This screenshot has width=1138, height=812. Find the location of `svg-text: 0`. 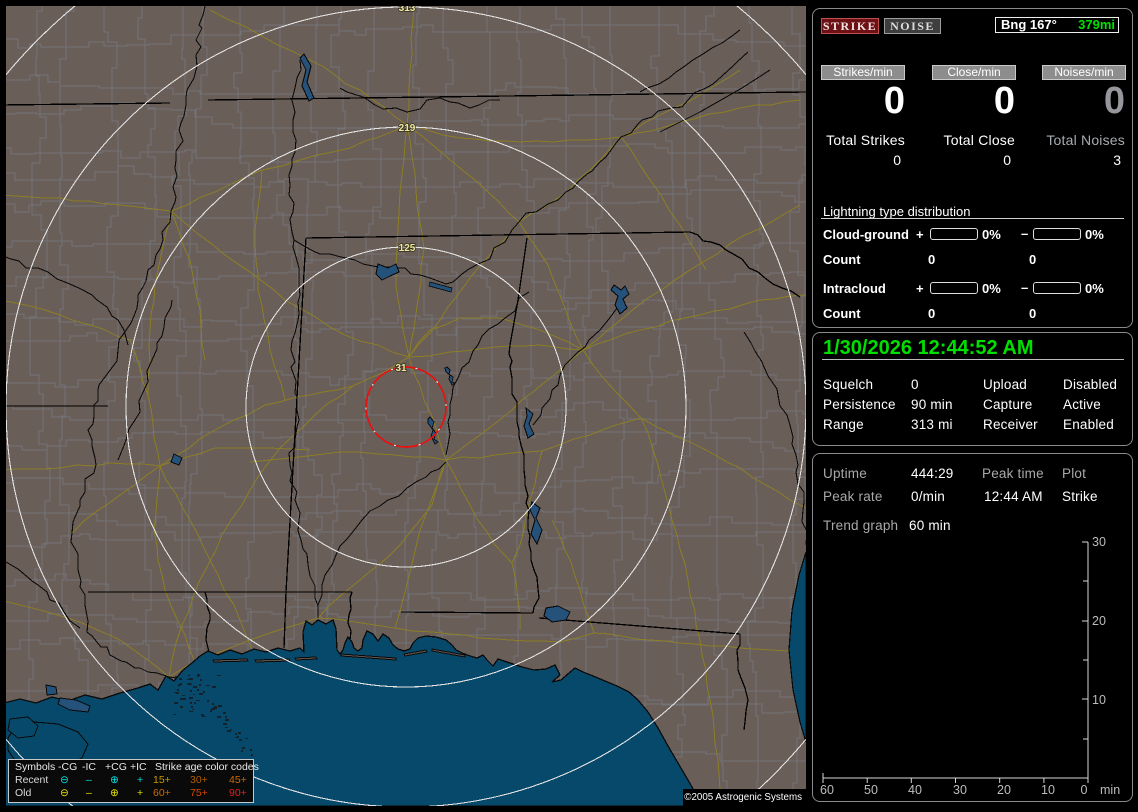

svg-text: 0 is located at coordinates (1084, 790).